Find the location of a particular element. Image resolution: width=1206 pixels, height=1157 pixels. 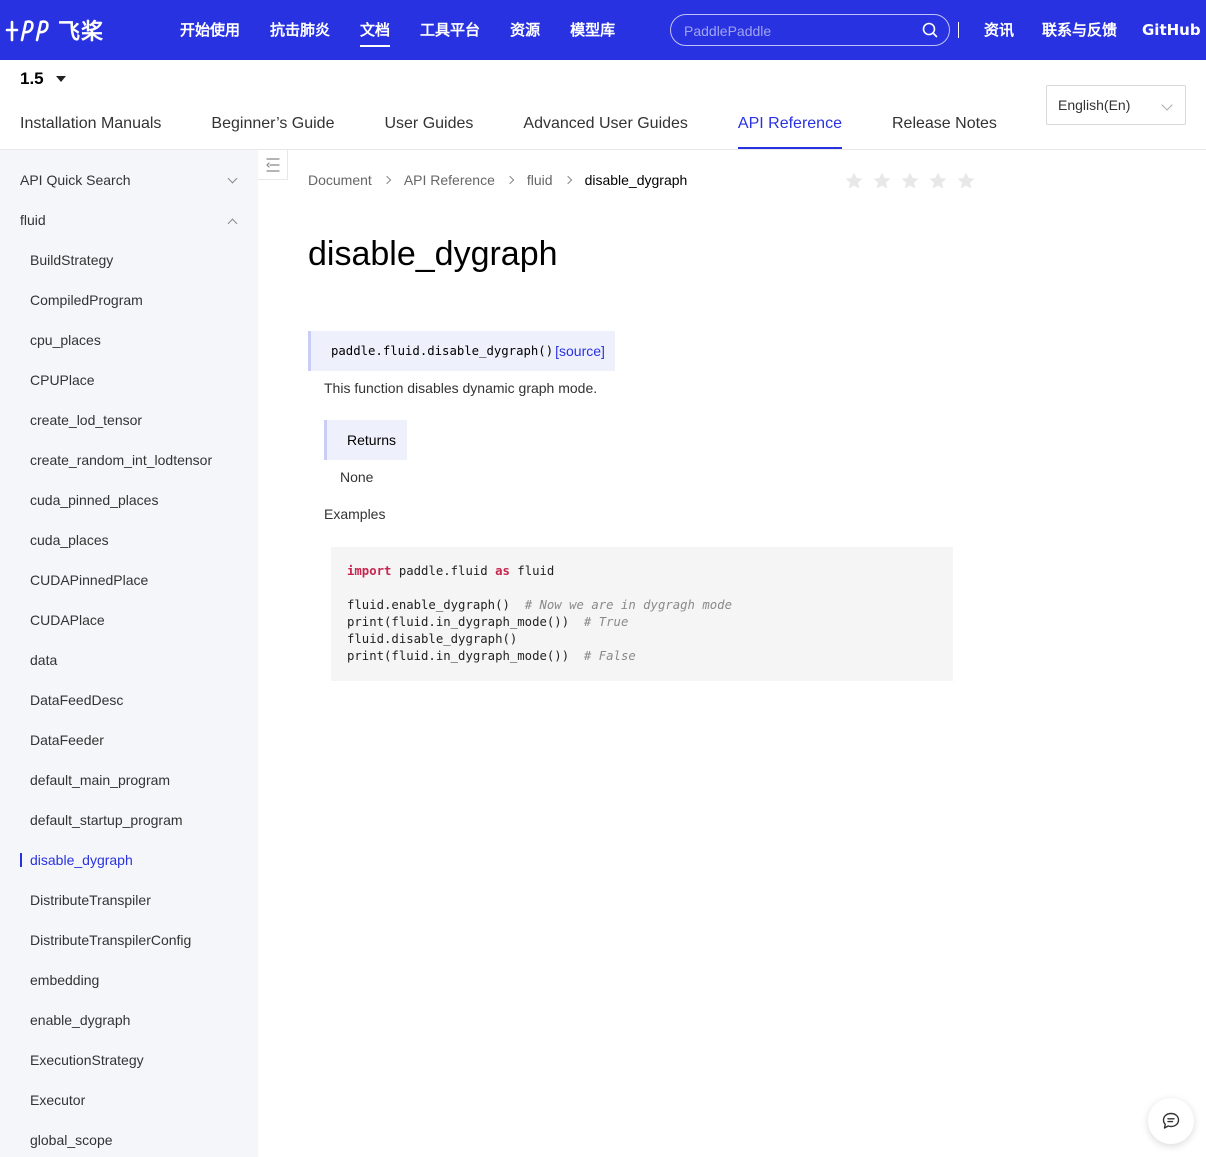

nav-get-started: 开始使用 is located at coordinates (210, 30).